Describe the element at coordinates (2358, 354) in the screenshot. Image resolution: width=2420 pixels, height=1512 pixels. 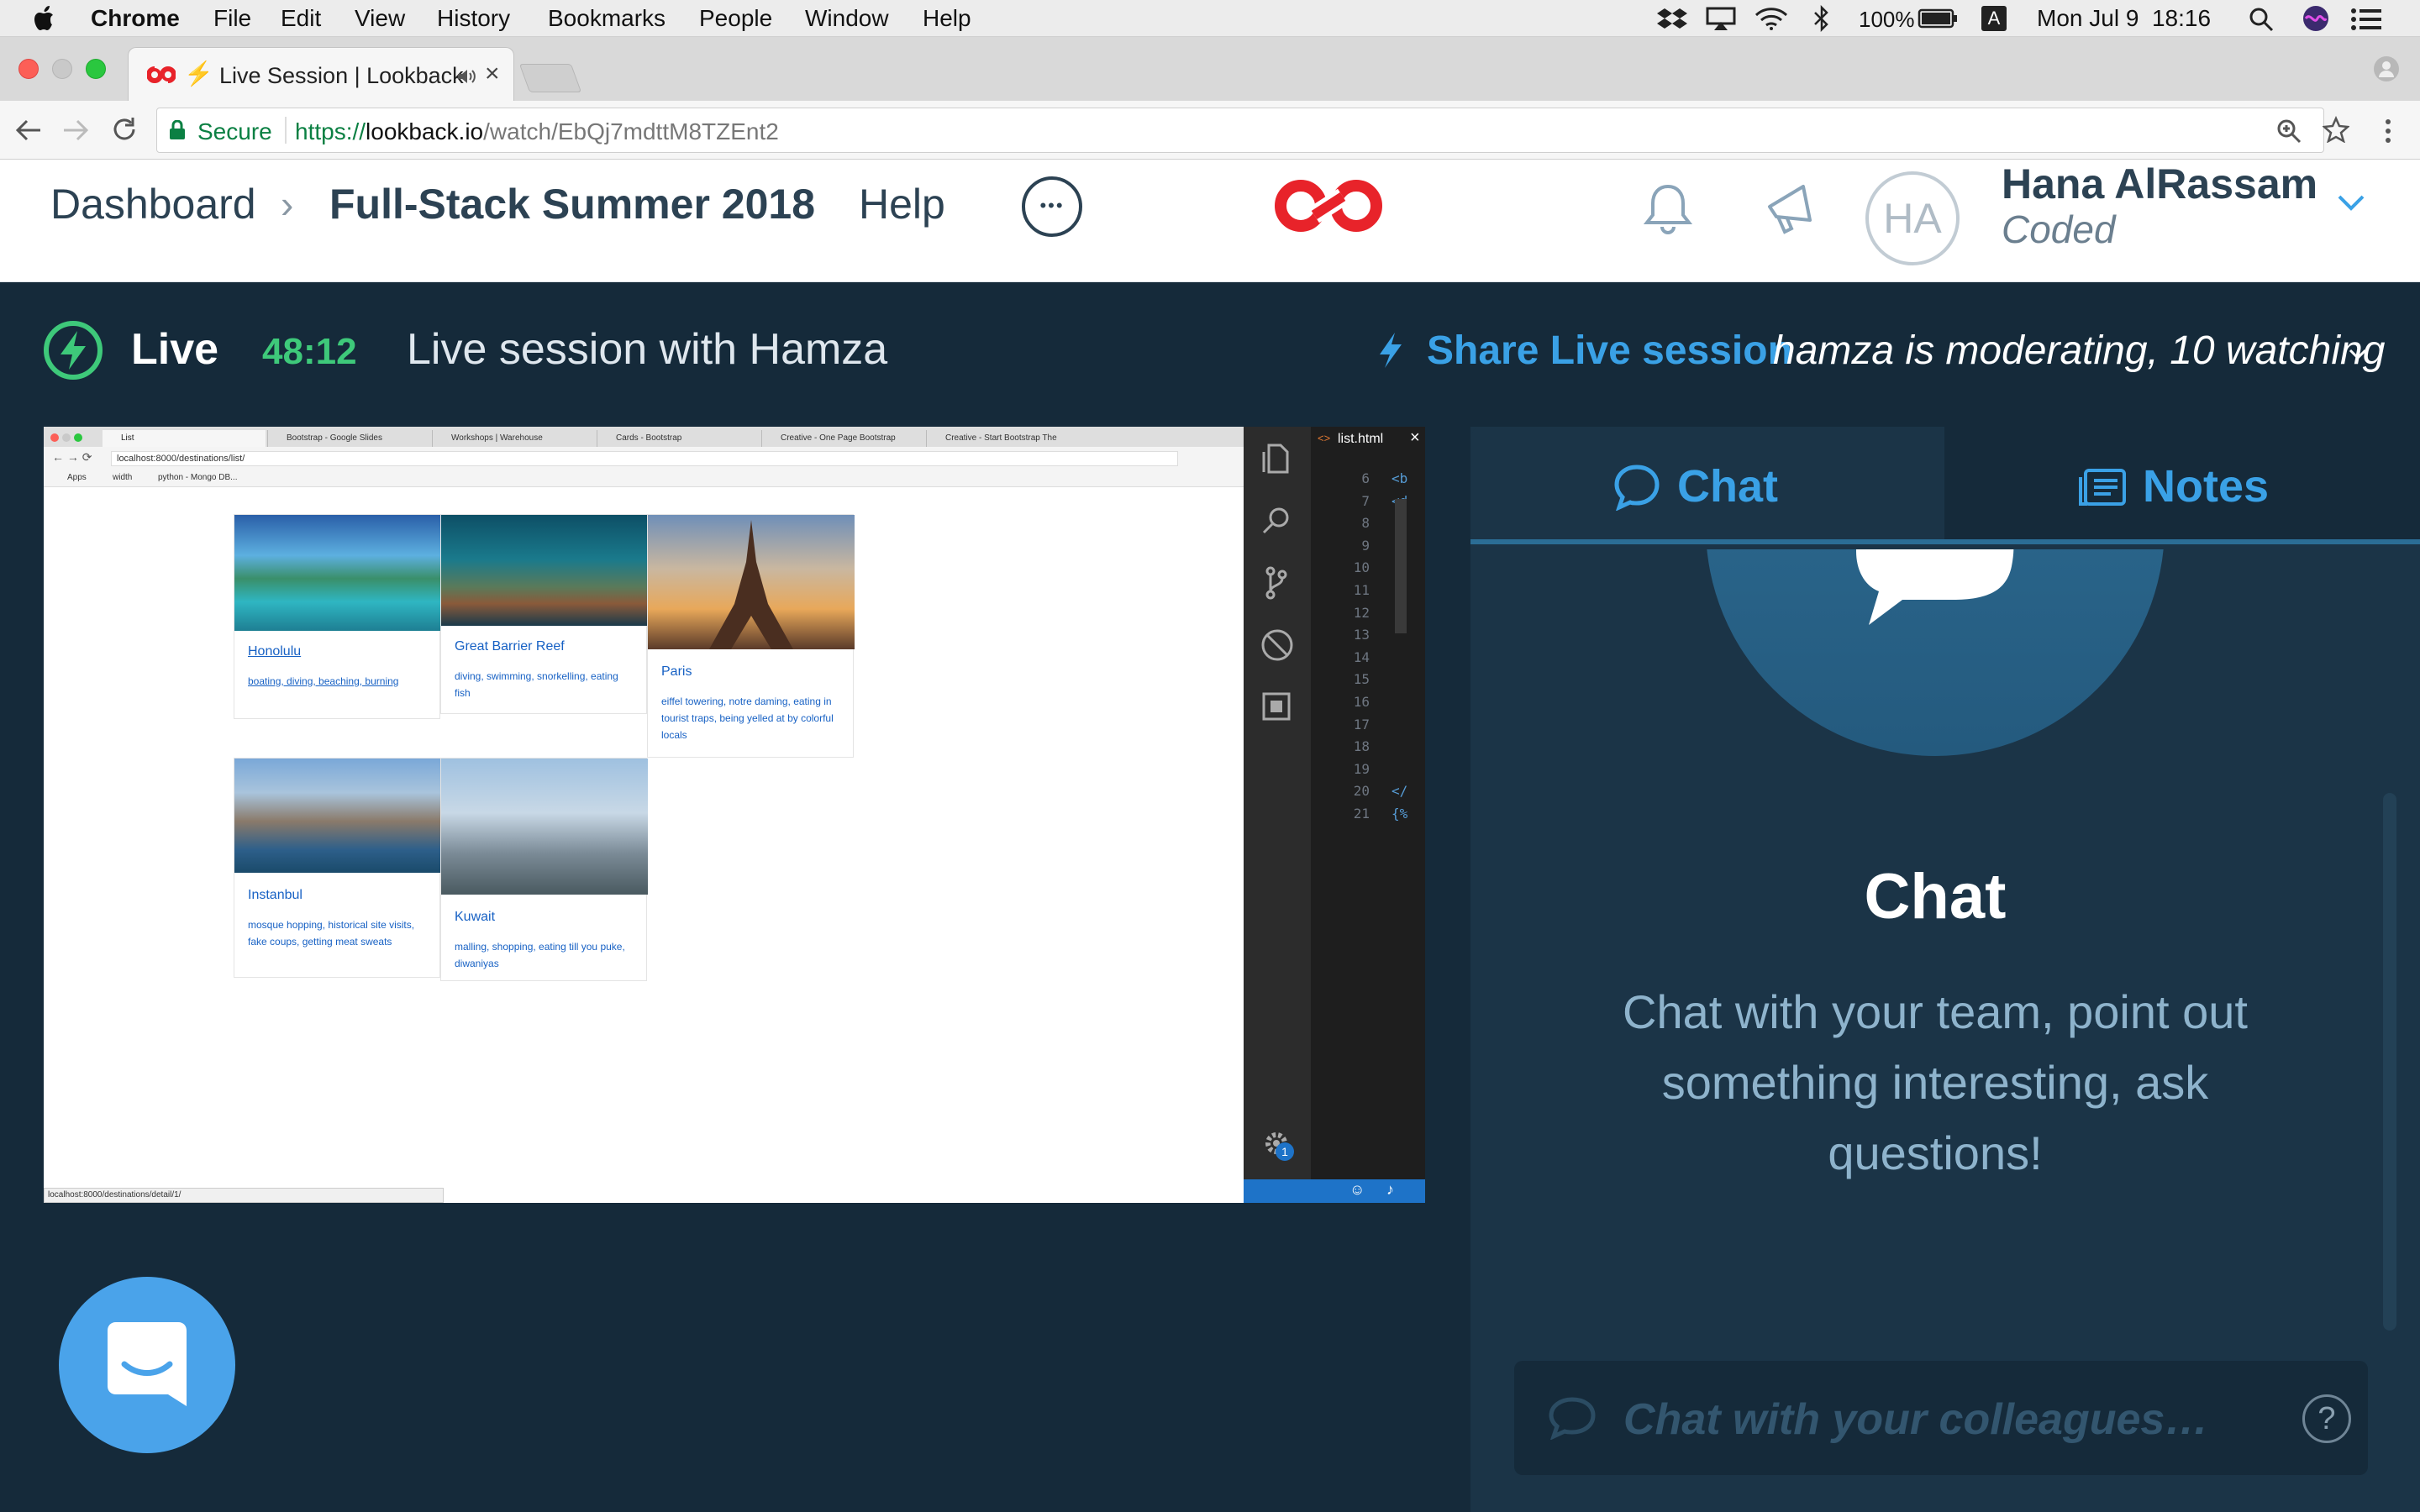
I see `status-chevron-down-icon` at that location.